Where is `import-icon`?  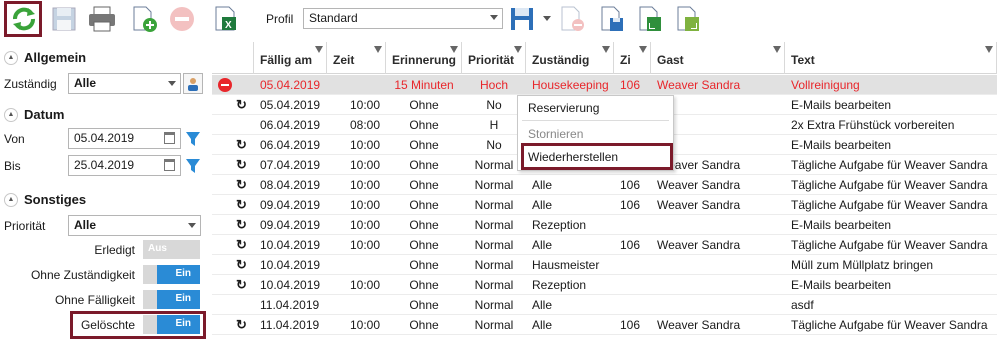
import-icon is located at coordinates (650, 18).